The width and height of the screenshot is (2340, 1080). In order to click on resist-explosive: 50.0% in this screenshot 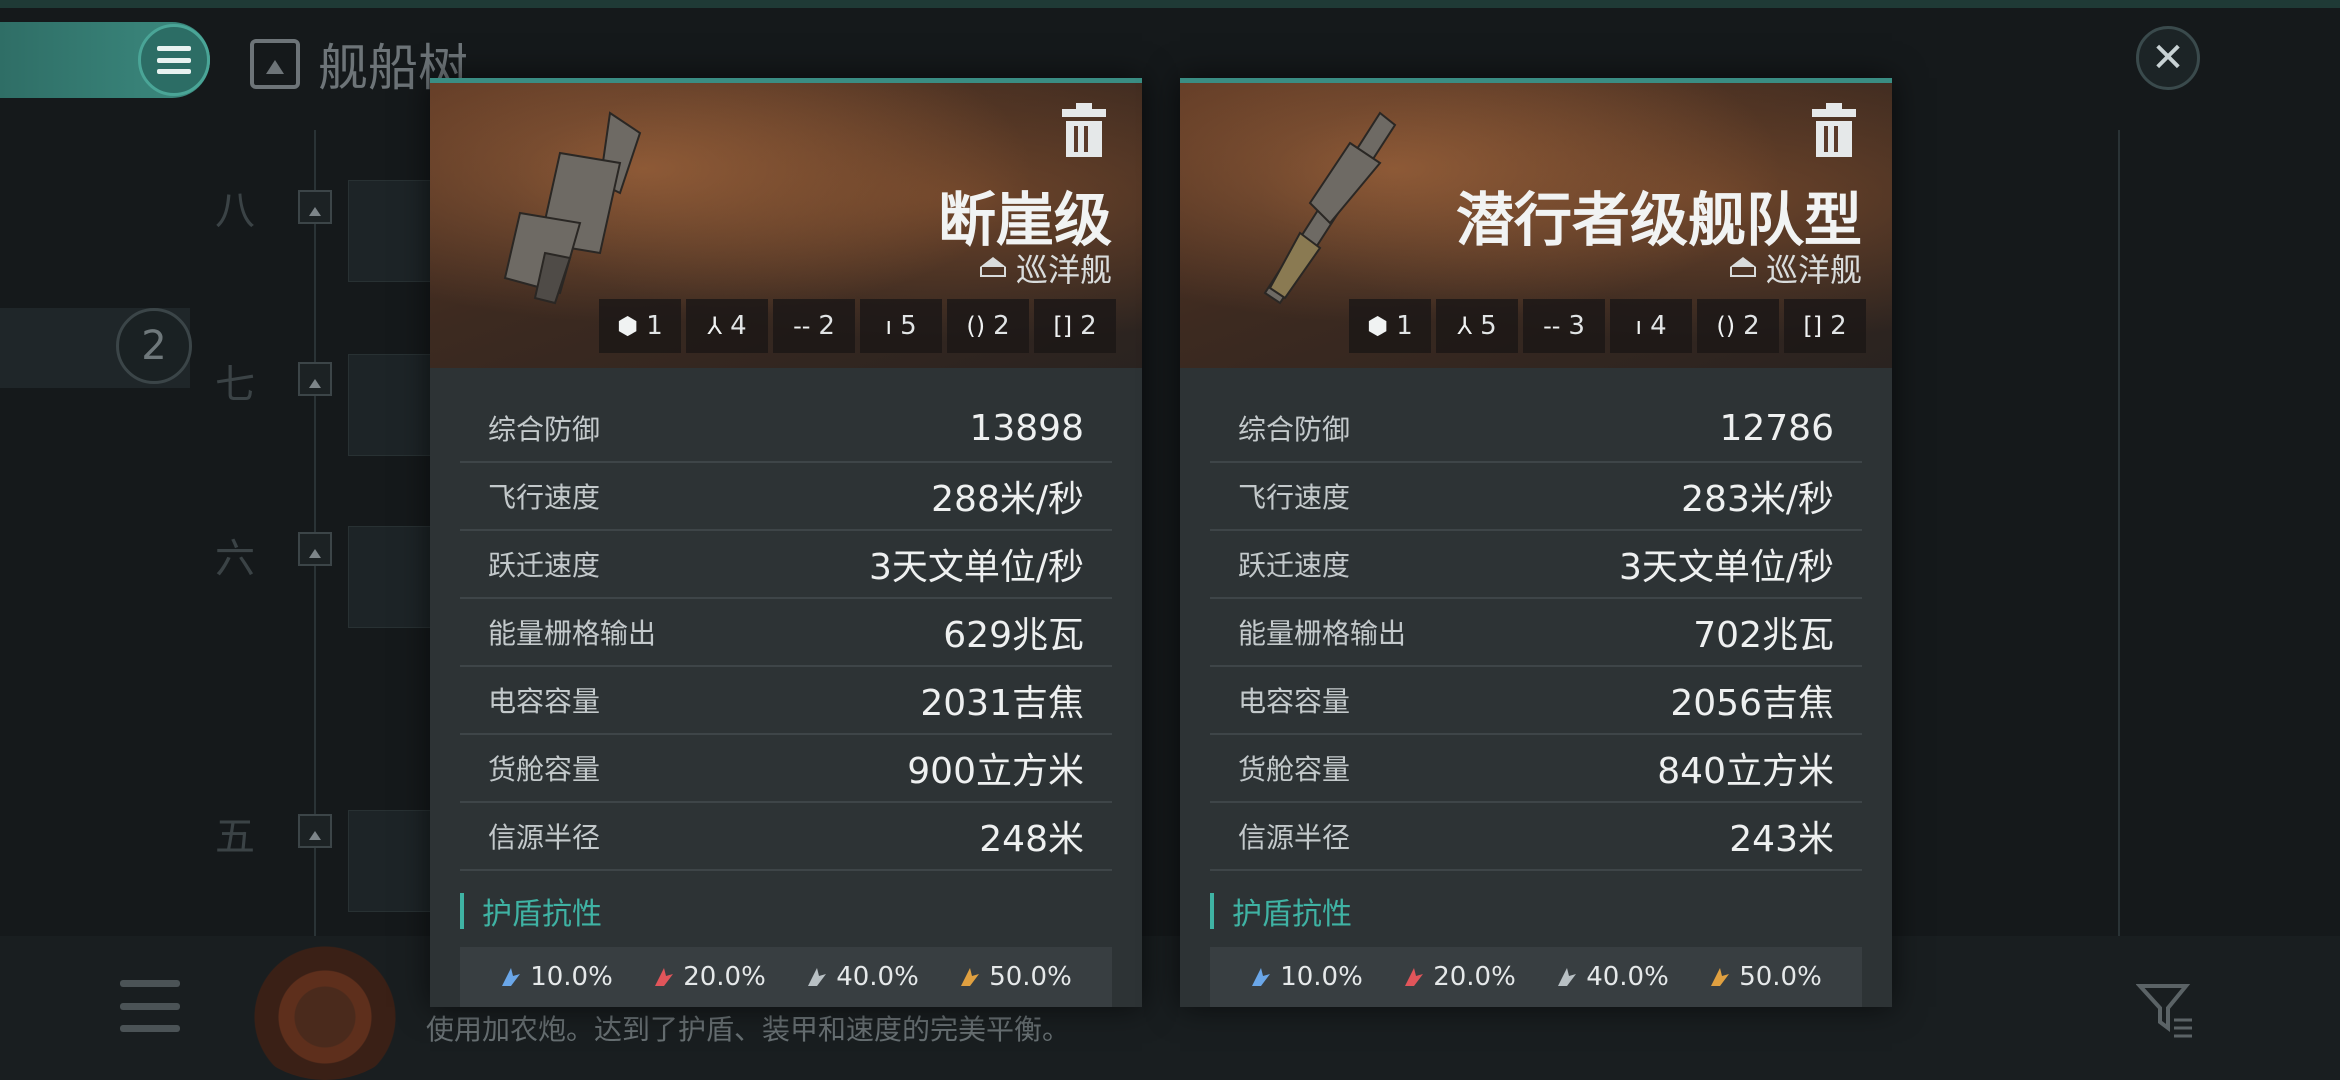, I will do `click(1765, 977)`.